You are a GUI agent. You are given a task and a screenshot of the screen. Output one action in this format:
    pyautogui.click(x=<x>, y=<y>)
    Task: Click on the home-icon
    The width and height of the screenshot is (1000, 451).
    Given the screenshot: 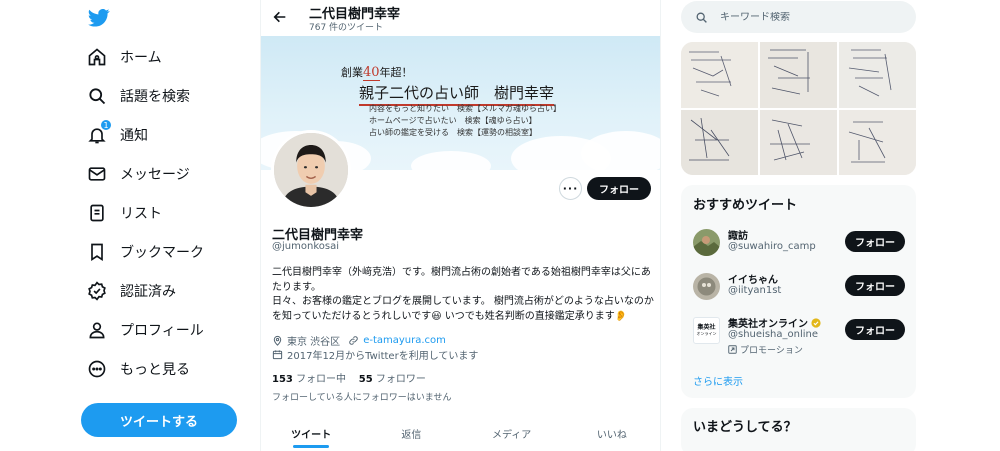 What is the action you would take?
    pyautogui.click(x=97, y=57)
    